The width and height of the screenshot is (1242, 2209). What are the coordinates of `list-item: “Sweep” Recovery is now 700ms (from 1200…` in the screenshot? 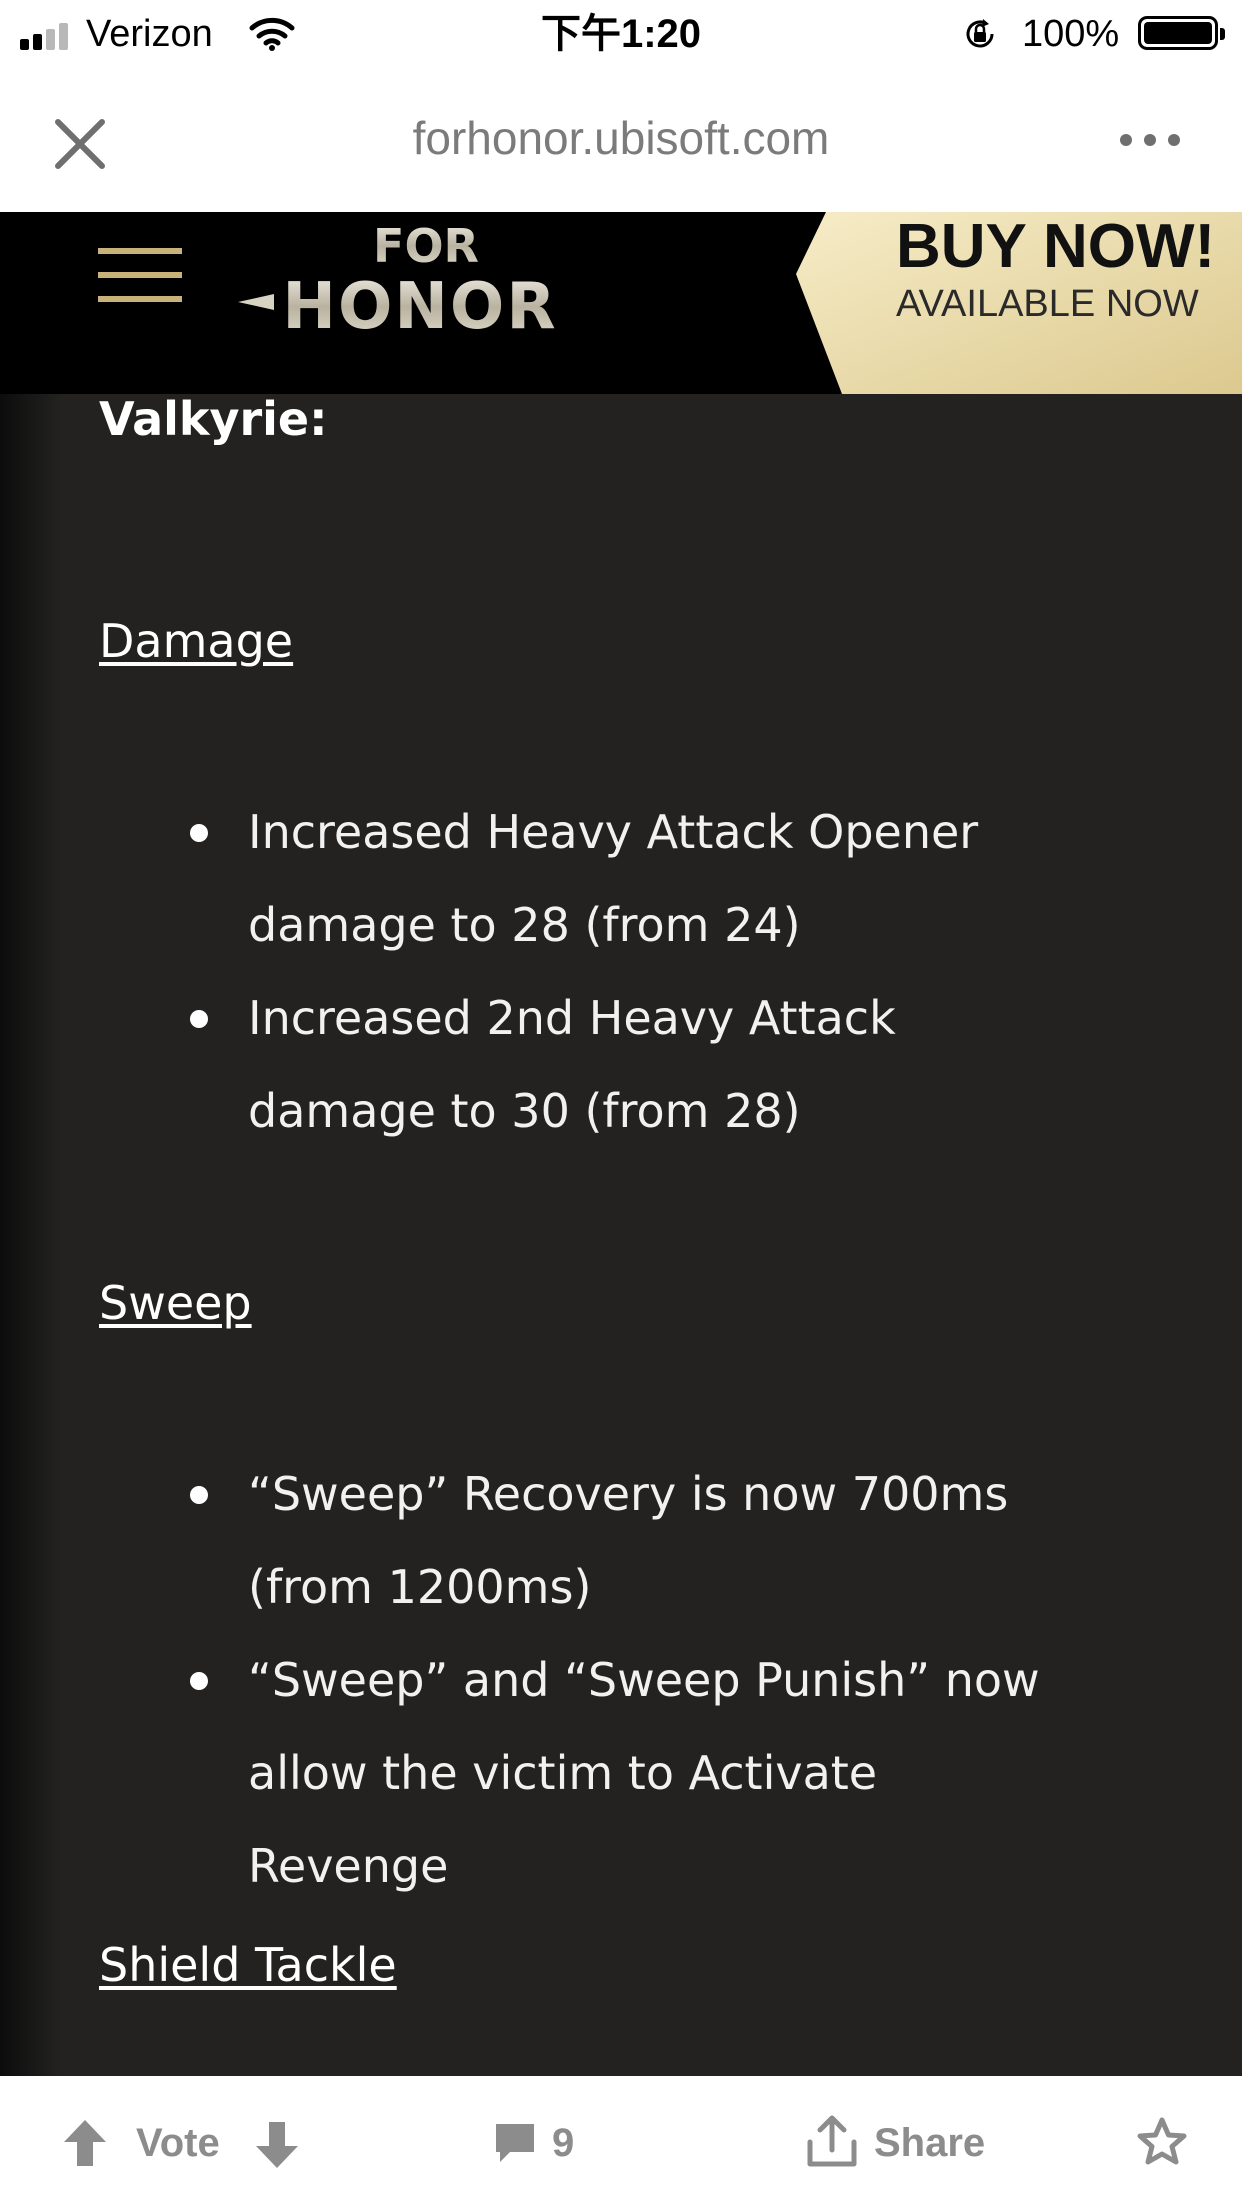 It's located at (629, 1541).